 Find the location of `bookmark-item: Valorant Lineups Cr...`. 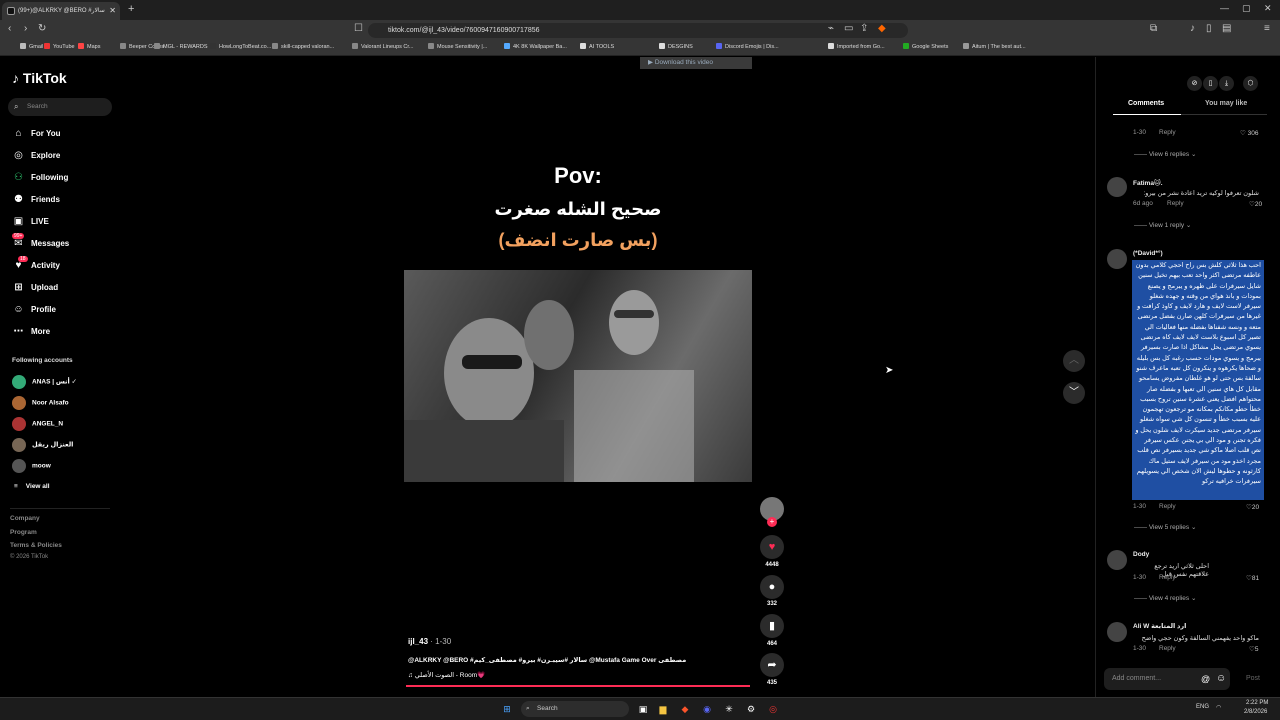

bookmark-item: Valorant Lineups Cr... is located at coordinates (382, 46).